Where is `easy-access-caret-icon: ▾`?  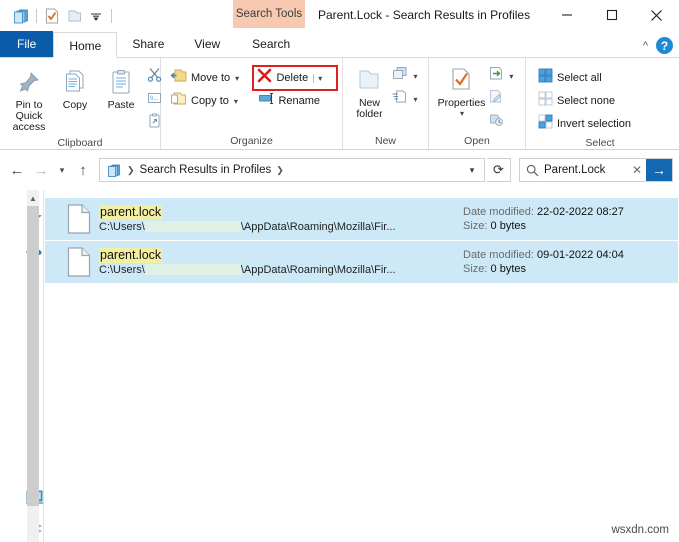
easy-access-caret-icon: ▾ is located at coordinates (415, 99).